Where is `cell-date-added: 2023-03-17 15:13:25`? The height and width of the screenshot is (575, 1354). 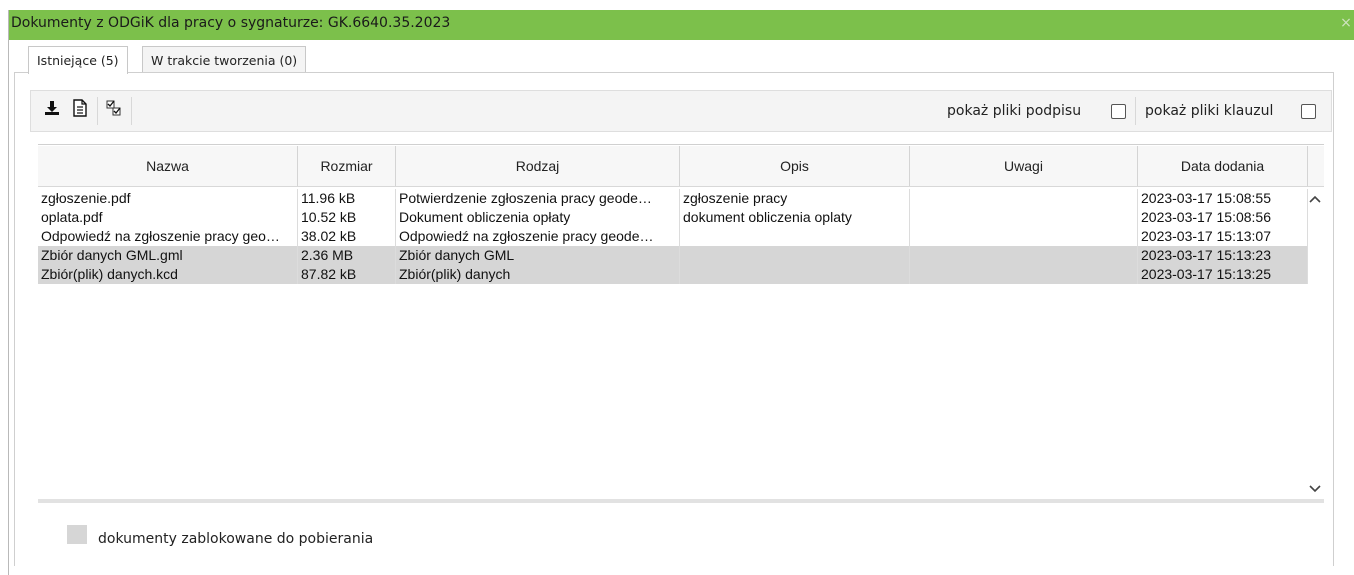 cell-date-added: 2023-03-17 15:13:25 is located at coordinates (1223, 274).